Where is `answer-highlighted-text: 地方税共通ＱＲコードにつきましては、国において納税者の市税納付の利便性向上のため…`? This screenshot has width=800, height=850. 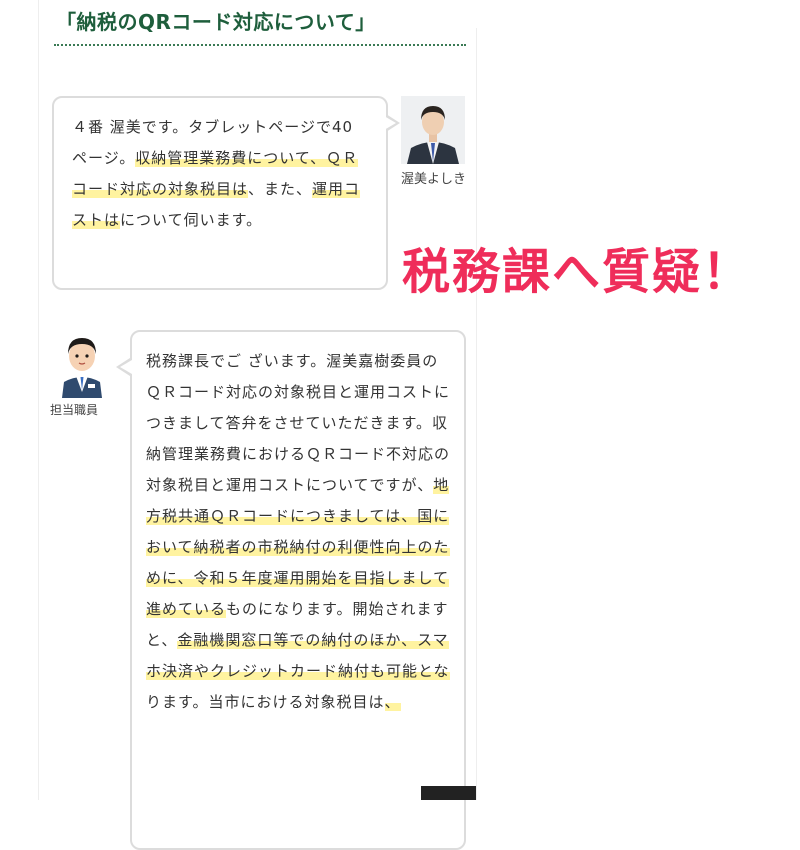
answer-highlighted-text: 地方税共通ＱＲコードにつきましては、国において納税者の市税納付の利便性向上のため… is located at coordinates (298, 547).